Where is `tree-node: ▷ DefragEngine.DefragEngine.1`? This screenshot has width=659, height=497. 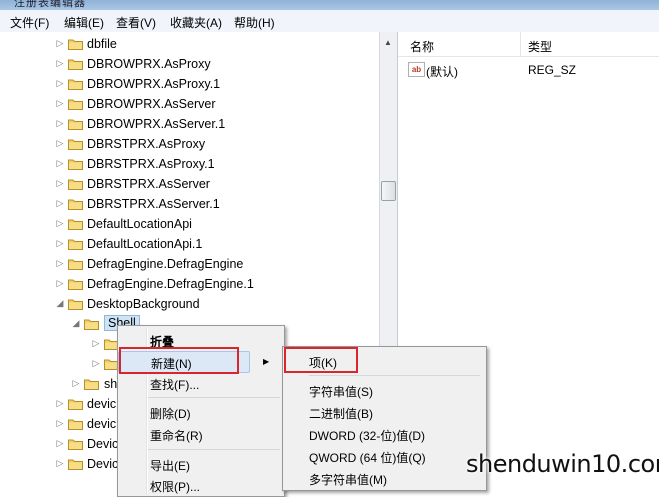
tree-node: ▷ DefragEngine.DefragEngine.1 is located at coordinates (189, 284).